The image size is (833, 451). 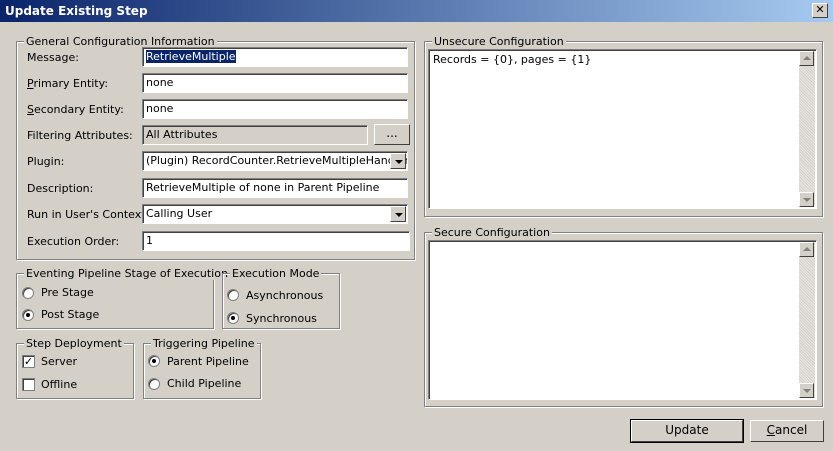 What do you see at coordinates (275, 83) in the screenshot?
I see `primary-entity-field: none` at bounding box center [275, 83].